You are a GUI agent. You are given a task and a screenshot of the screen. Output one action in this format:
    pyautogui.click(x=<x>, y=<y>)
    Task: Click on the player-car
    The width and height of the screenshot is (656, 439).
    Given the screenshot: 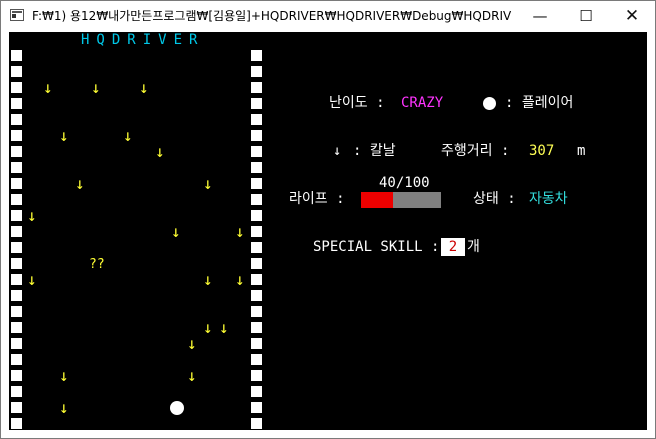 What is the action you would take?
    pyautogui.click(x=177, y=408)
    